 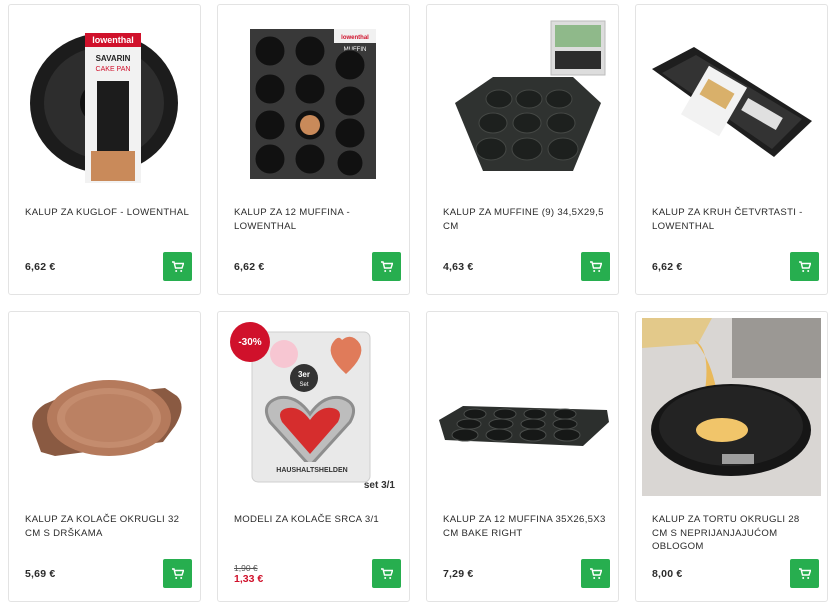 What do you see at coordinates (525, 219) in the screenshot?
I see `product-title: KALUP ZA MUFFINE (9) 34,5x29,5 CM` at bounding box center [525, 219].